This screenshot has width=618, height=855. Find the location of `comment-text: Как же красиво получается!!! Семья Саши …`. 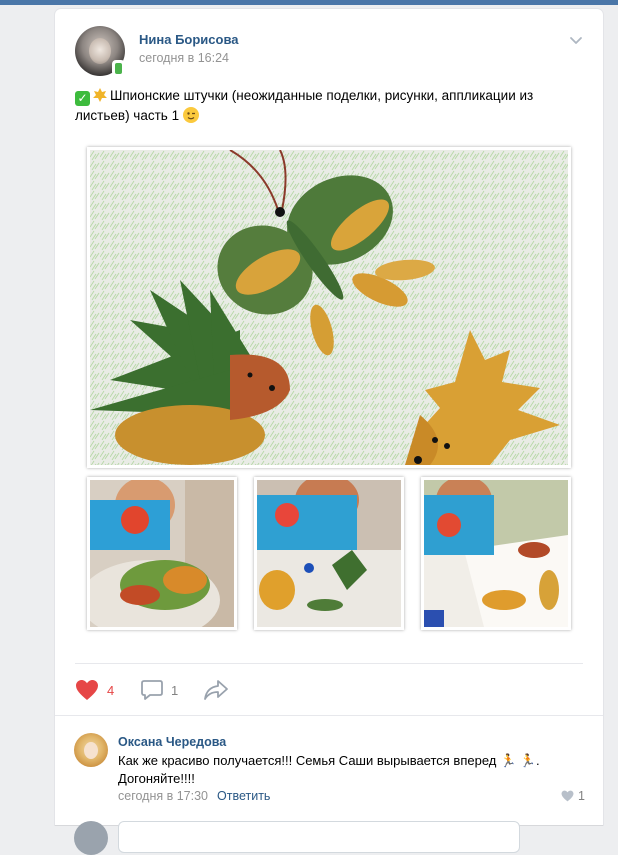

comment-text: Как же красиво получается!!! Семья Саши … is located at coordinates (329, 769).